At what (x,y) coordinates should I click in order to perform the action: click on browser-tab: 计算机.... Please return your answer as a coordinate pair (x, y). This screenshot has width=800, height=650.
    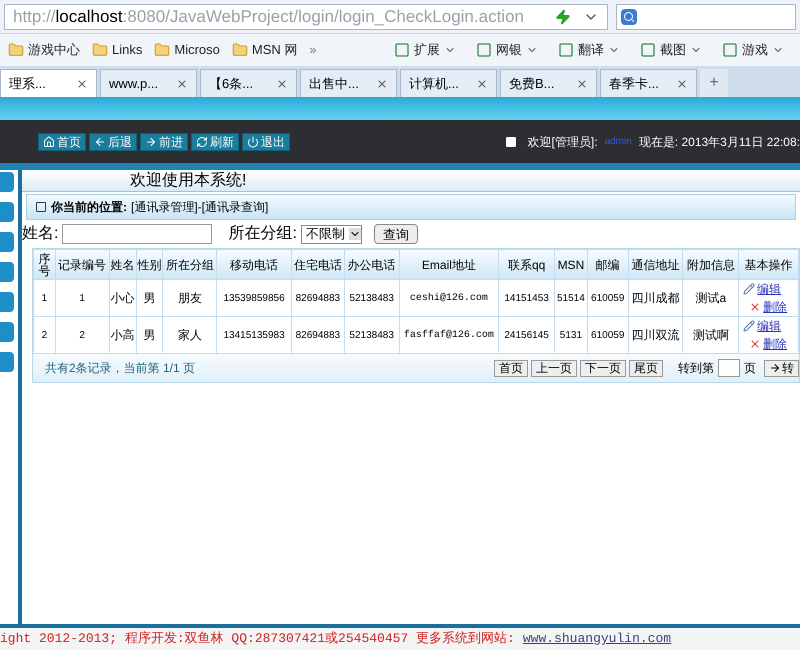
    Looking at the image, I should click on (448, 83).